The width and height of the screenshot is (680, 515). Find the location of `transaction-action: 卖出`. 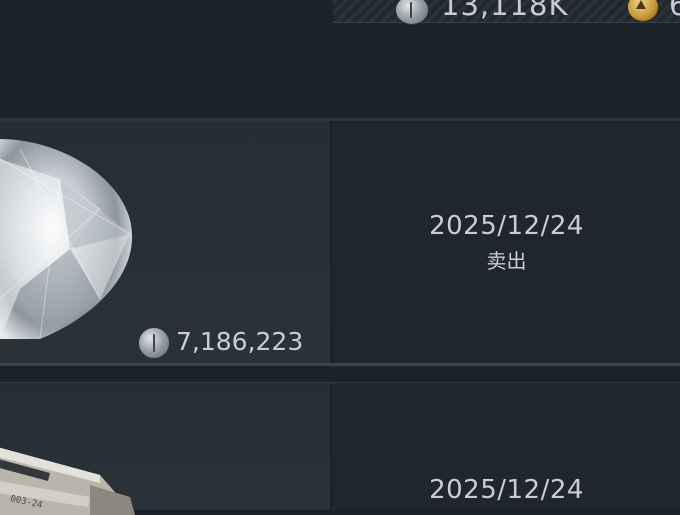

transaction-action: 卖出 is located at coordinates (506, 261).